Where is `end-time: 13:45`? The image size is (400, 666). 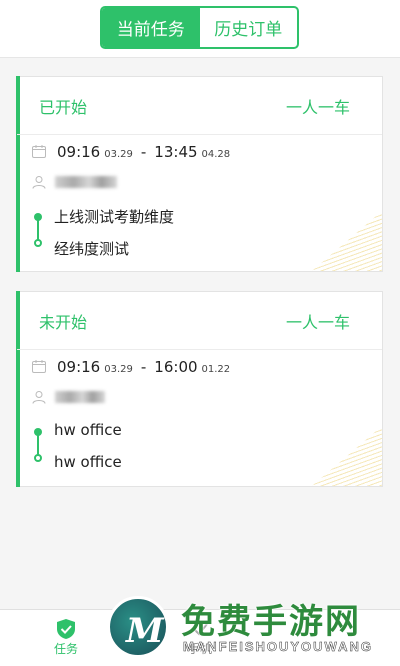 end-time: 13:45 is located at coordinates (176, 152).